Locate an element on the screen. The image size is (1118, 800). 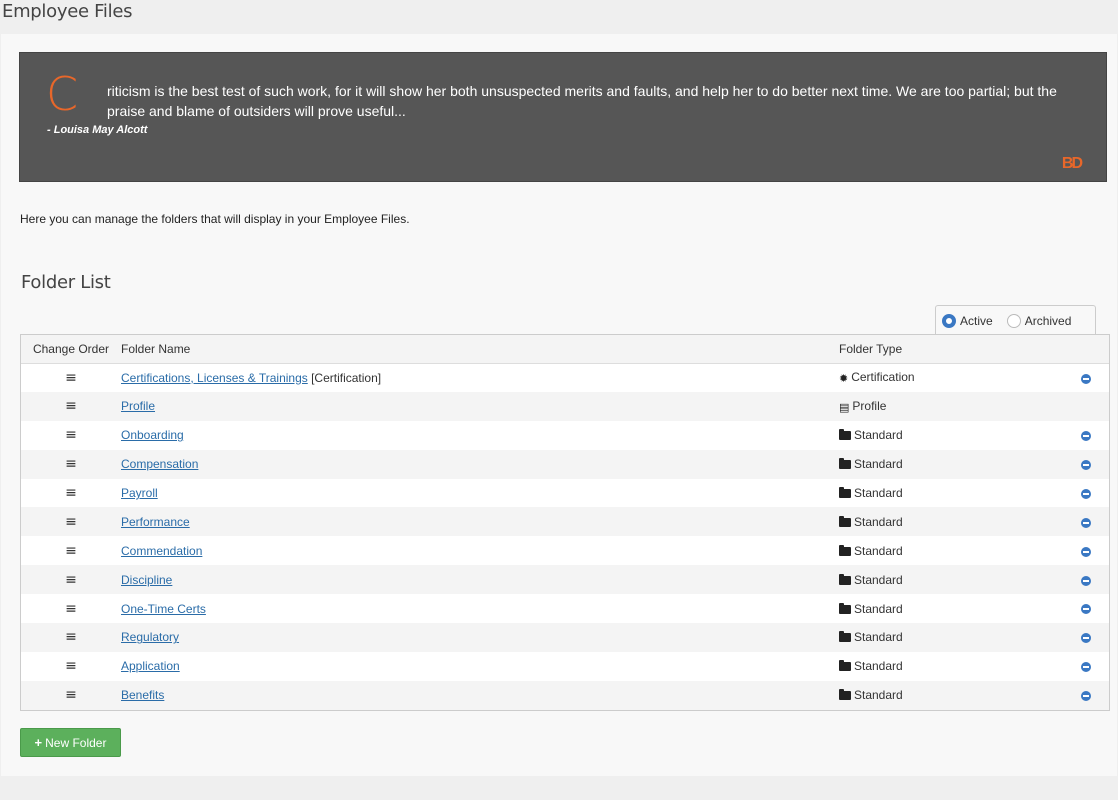
table-row: ≡ Benefits Standard is located at coordinates (565, 695).